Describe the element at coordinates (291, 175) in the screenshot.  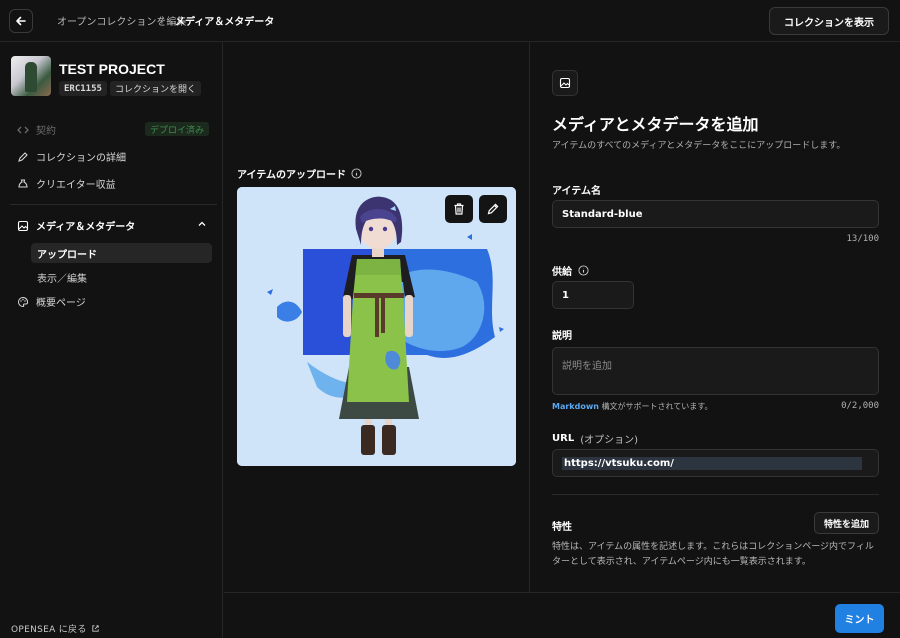
I see `upload-label-text: アイテムのアップロード` at that location.